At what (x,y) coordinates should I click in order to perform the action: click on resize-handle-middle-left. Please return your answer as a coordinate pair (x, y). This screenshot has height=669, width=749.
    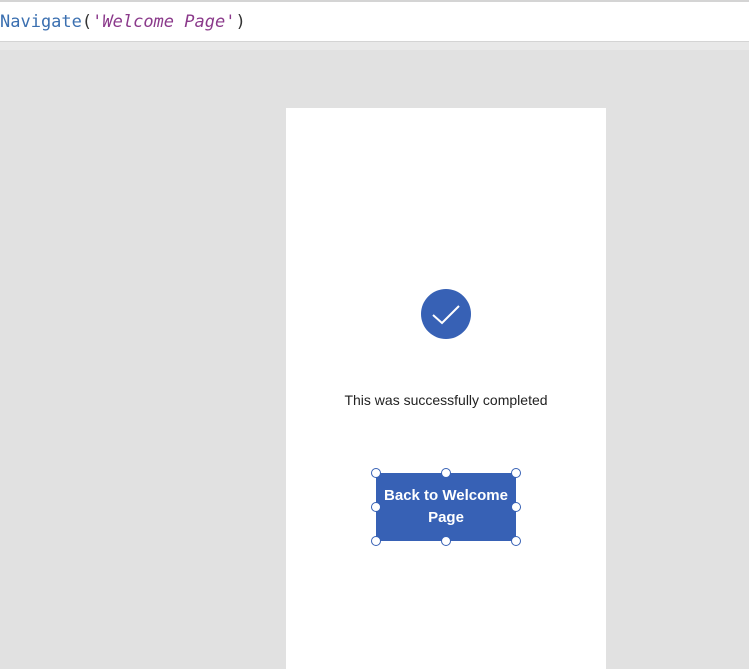
    Looking at the image, I should click on (376, 507).